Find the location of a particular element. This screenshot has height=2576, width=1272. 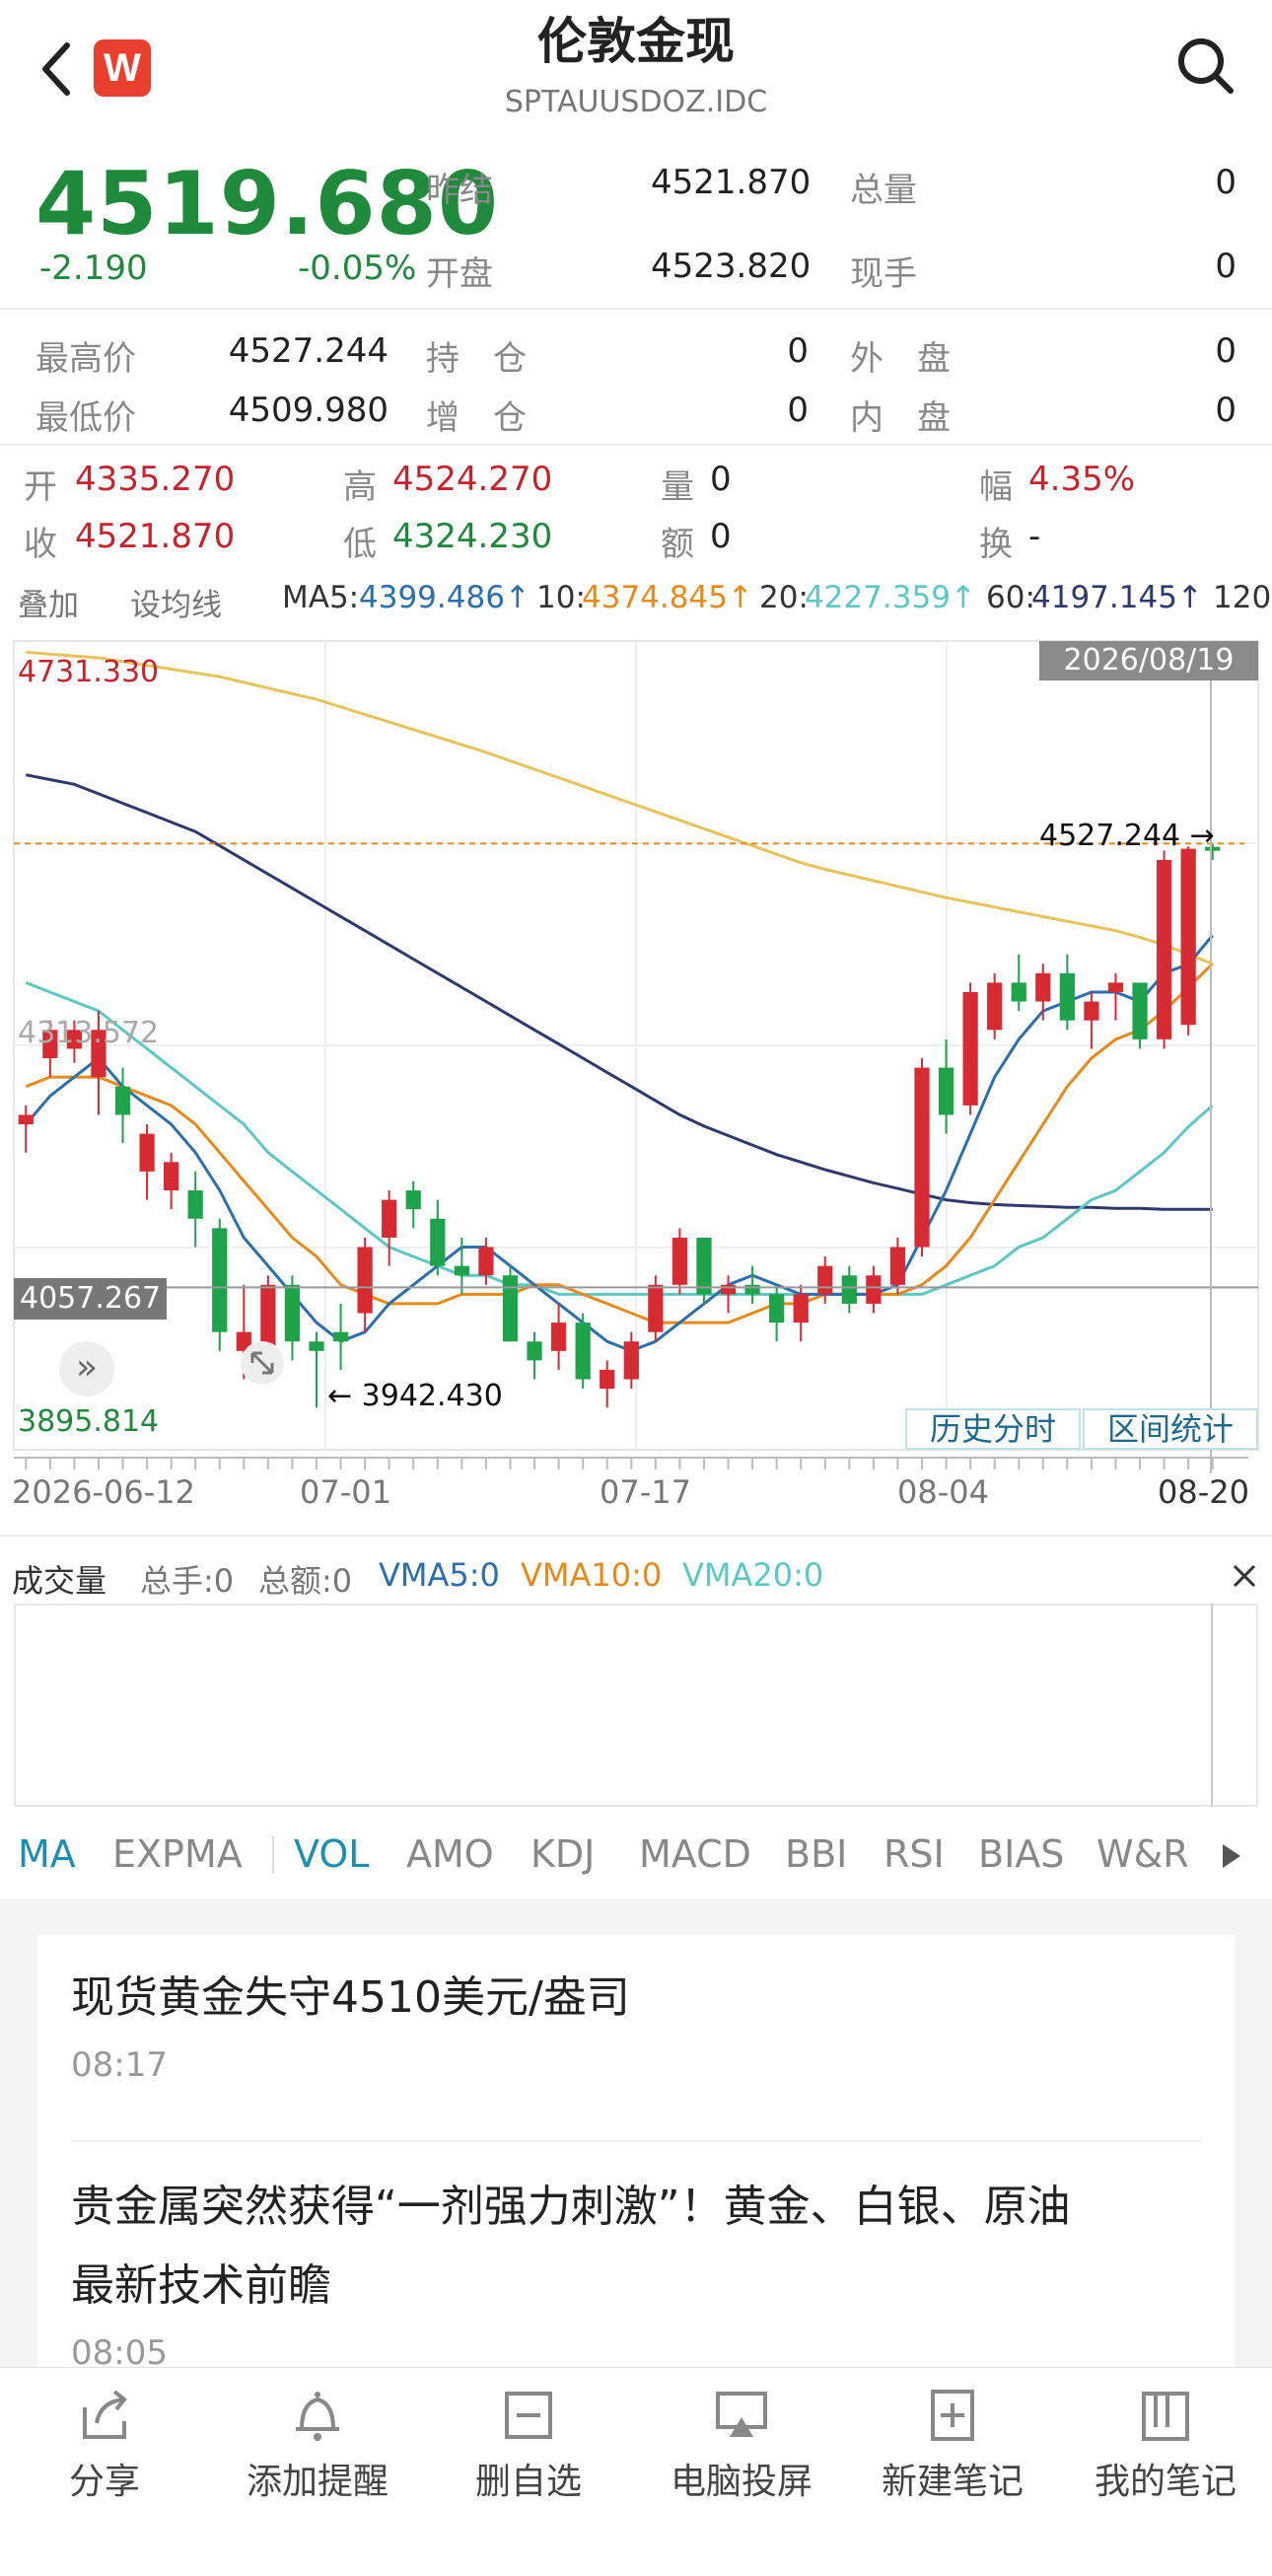

history-intraday-button: 历史分时 is located at coordinates (993, 1429).